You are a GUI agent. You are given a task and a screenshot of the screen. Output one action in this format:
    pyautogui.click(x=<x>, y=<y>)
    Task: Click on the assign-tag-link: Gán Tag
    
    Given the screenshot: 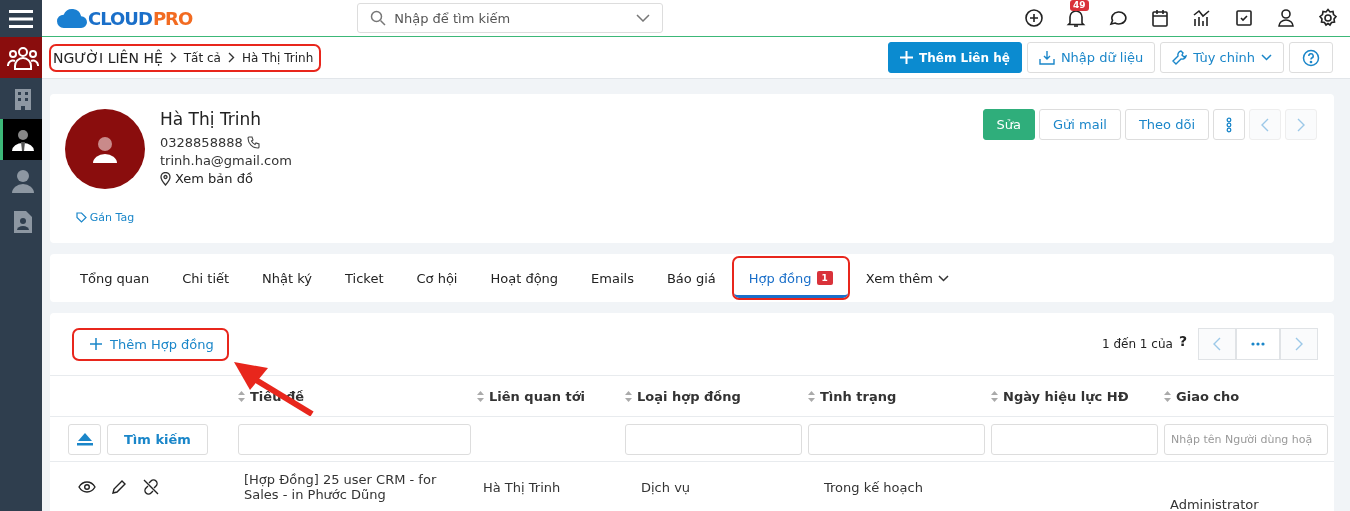 What is the action you would take?
    pyautogui.click(x=112, y=217)
    